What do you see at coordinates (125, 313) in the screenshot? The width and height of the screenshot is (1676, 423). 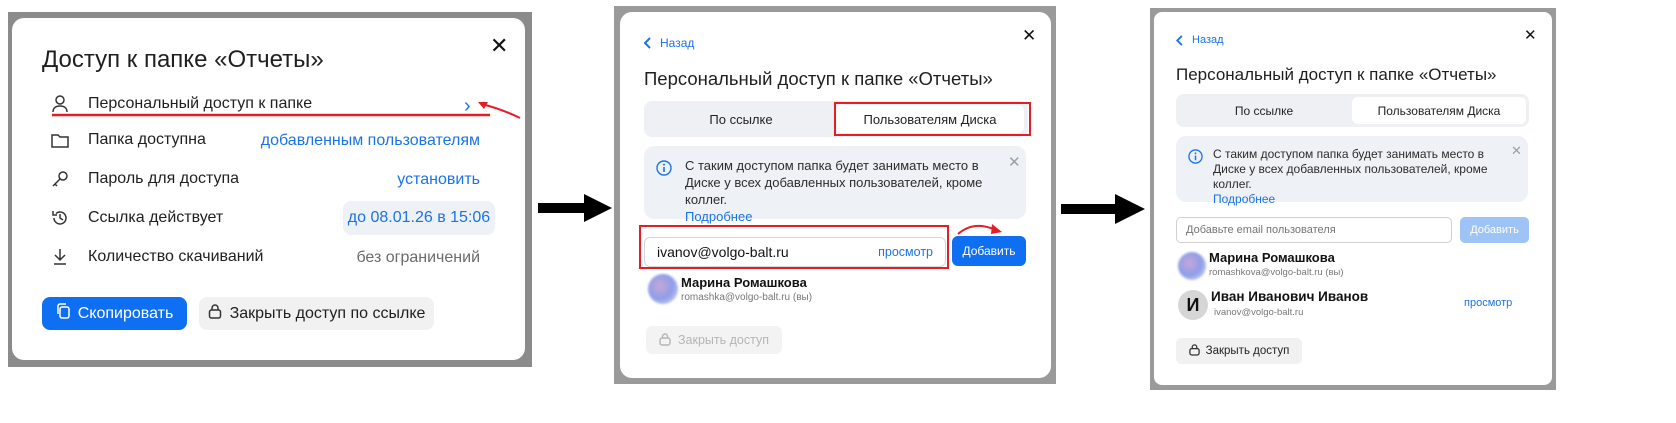 I see `copy-label: Скопировать` at bounding box center [125, 313].